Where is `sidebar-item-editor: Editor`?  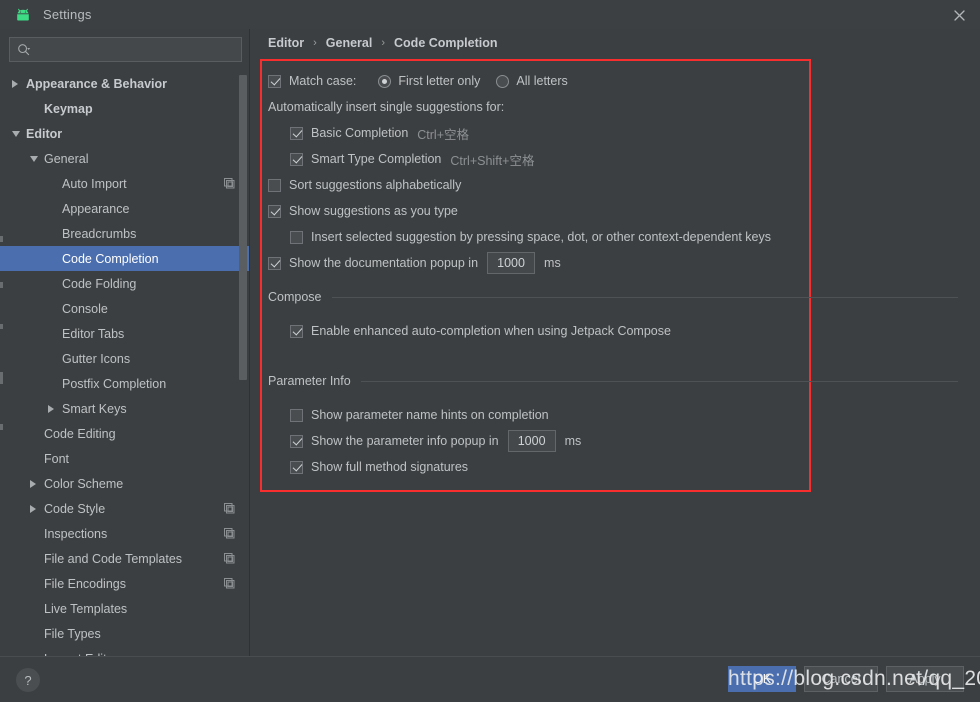 sidebar-item-editor: Editor is located at coordinates (125, 133).